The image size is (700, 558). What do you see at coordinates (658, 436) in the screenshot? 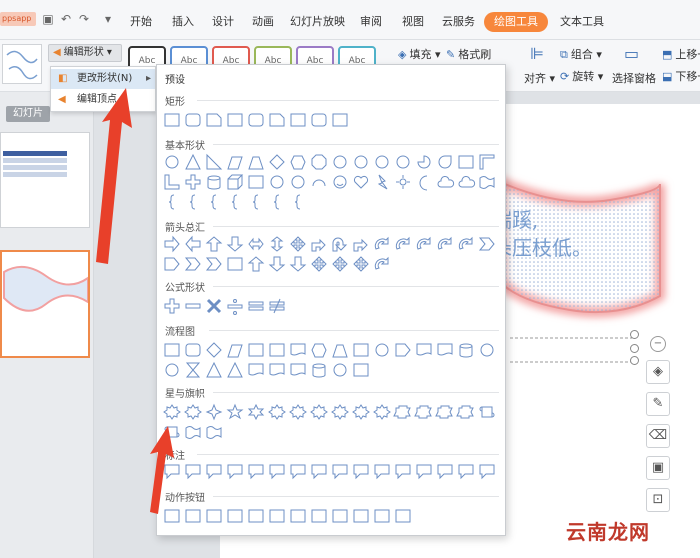
I see `eraser-icon: ⌫` at bounding box center [658, 436].